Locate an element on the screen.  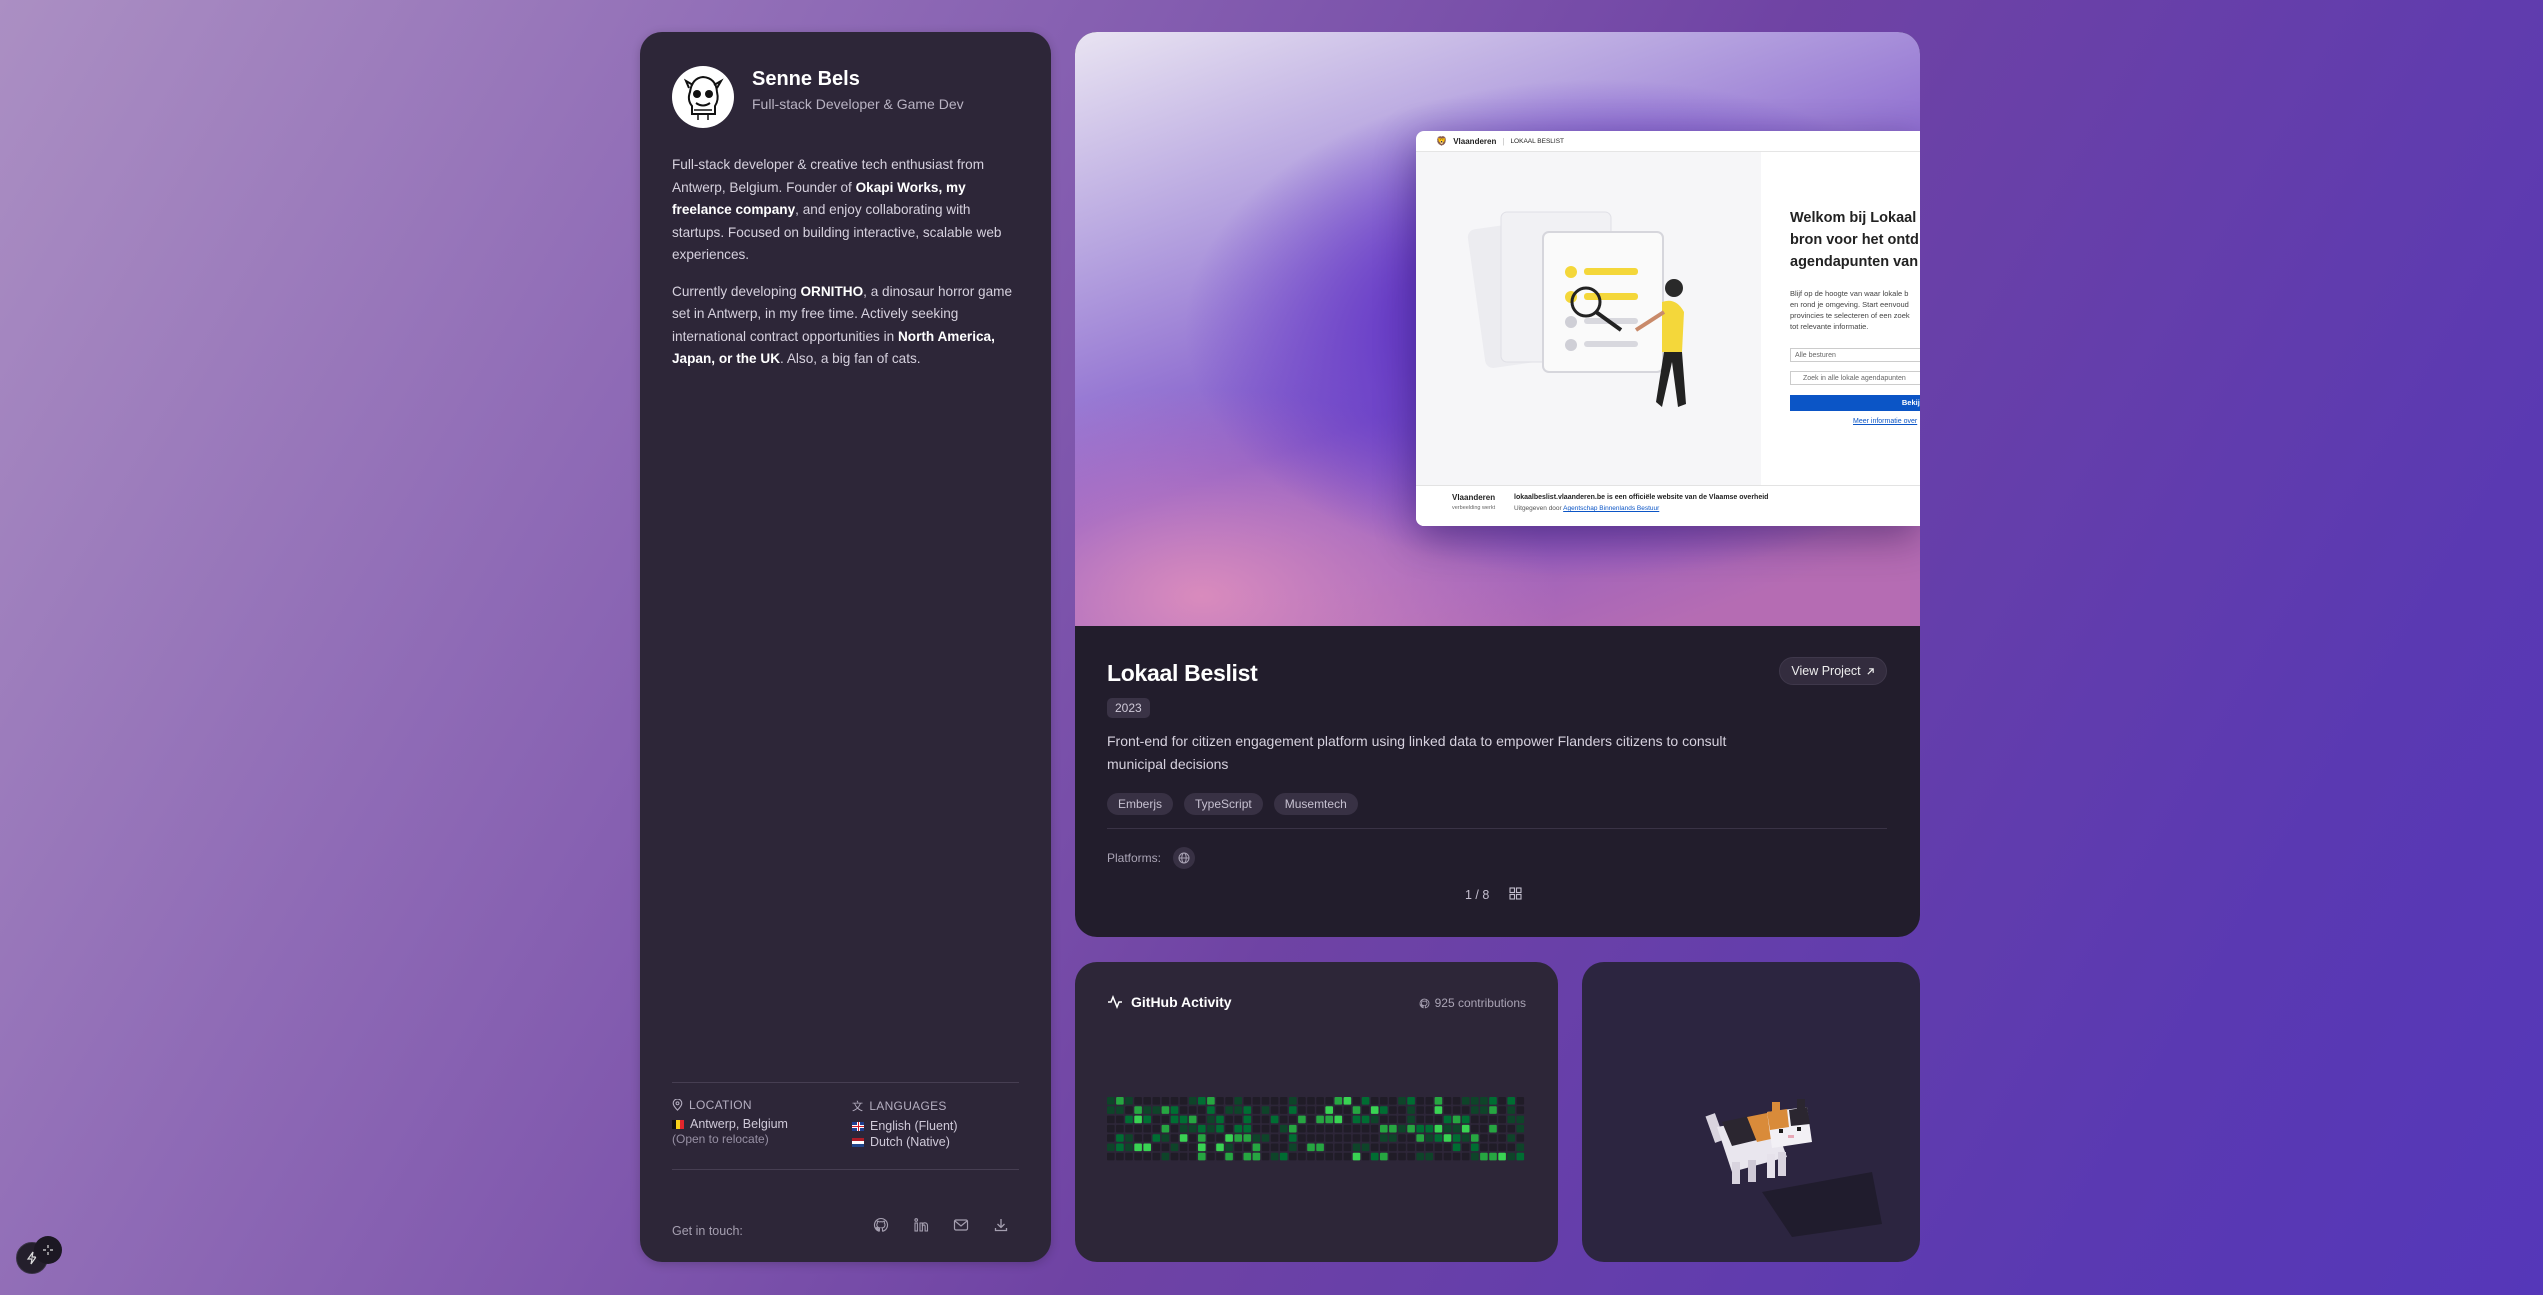
language-item: English (Fluent) is located at coordinates (914, 1126).